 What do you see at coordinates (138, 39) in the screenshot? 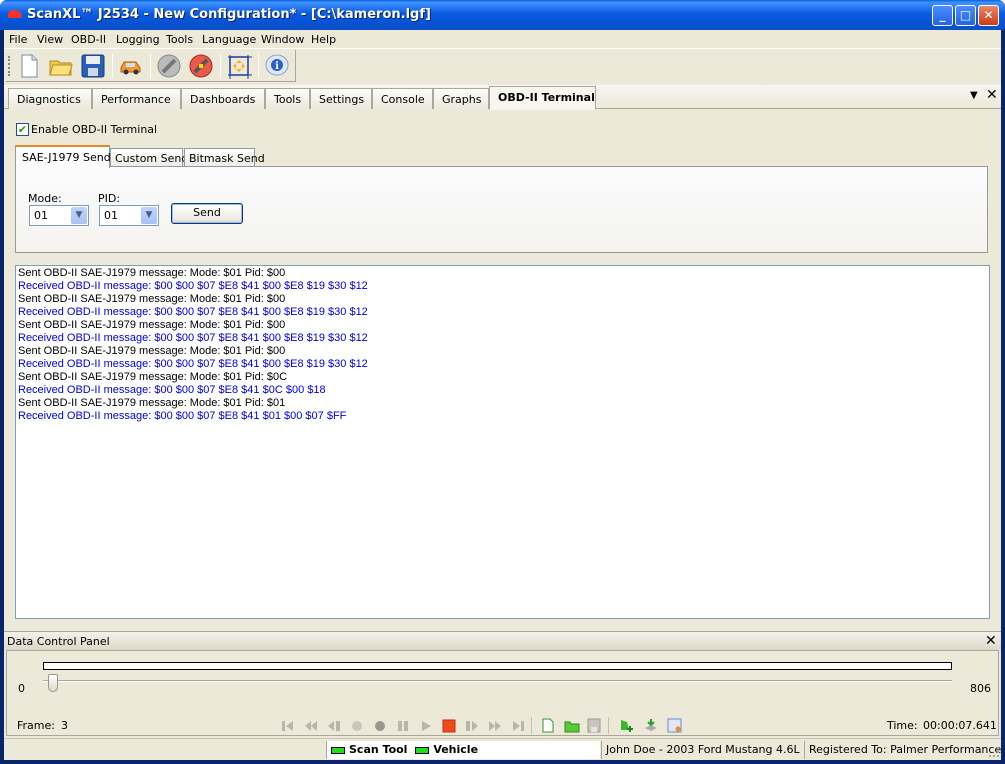
I see `menu-logging: Logging` at bounding box center [138, 39].